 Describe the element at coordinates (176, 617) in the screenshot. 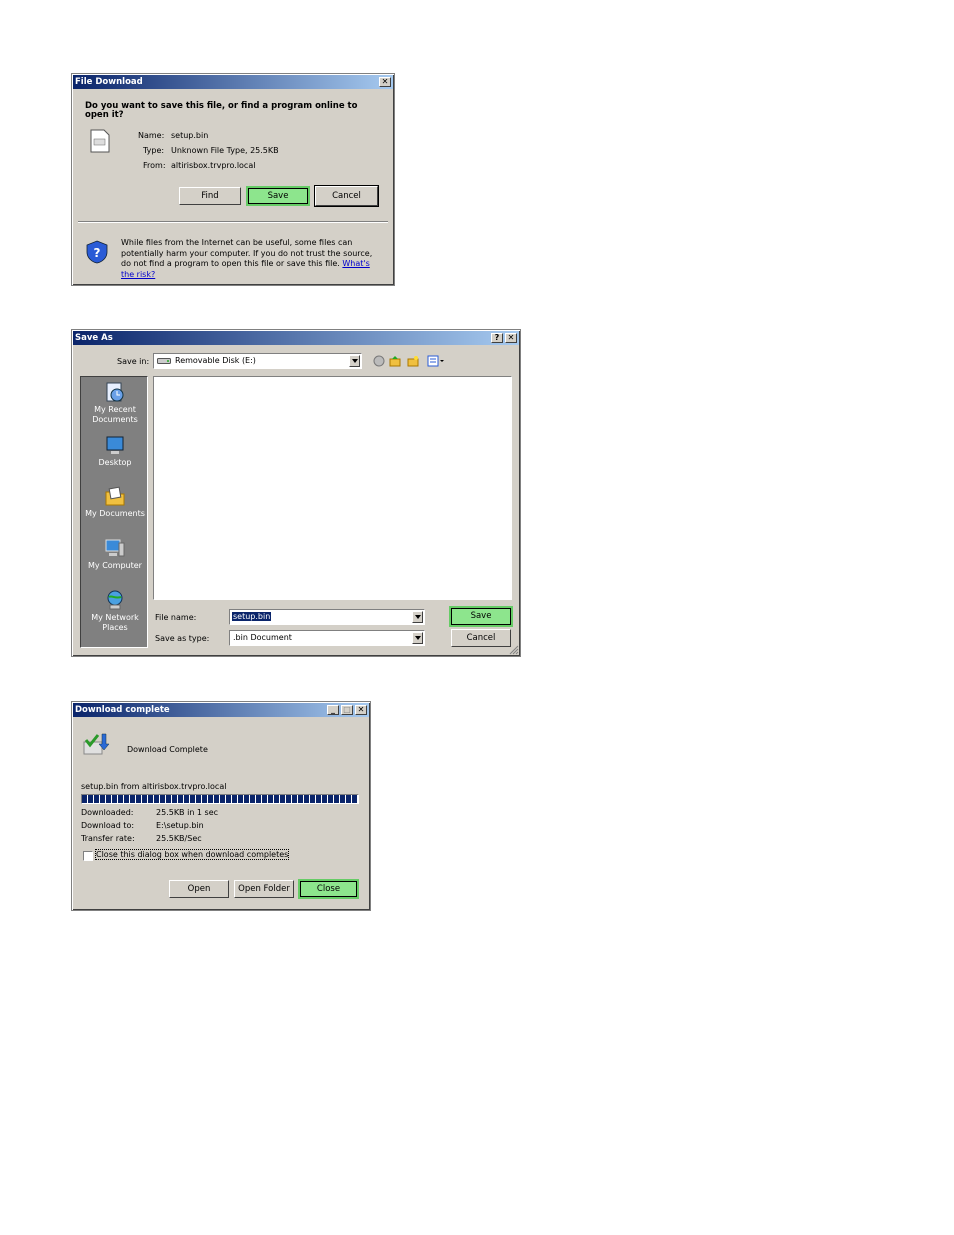

I see `file-name-label: File name:` at that location.